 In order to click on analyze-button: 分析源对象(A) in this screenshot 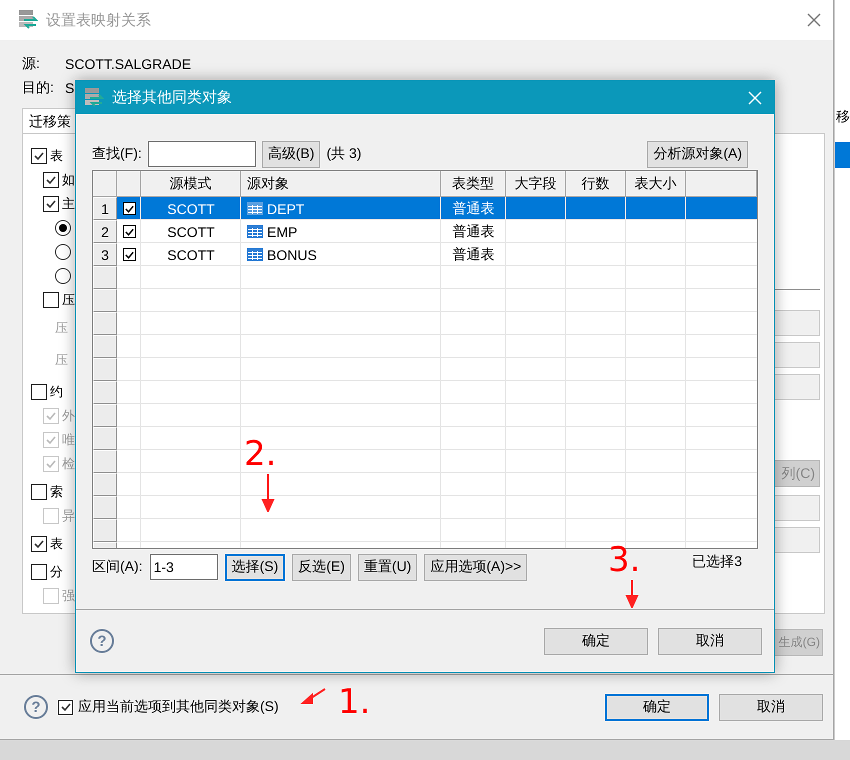, I will do `click(697, 154)`.